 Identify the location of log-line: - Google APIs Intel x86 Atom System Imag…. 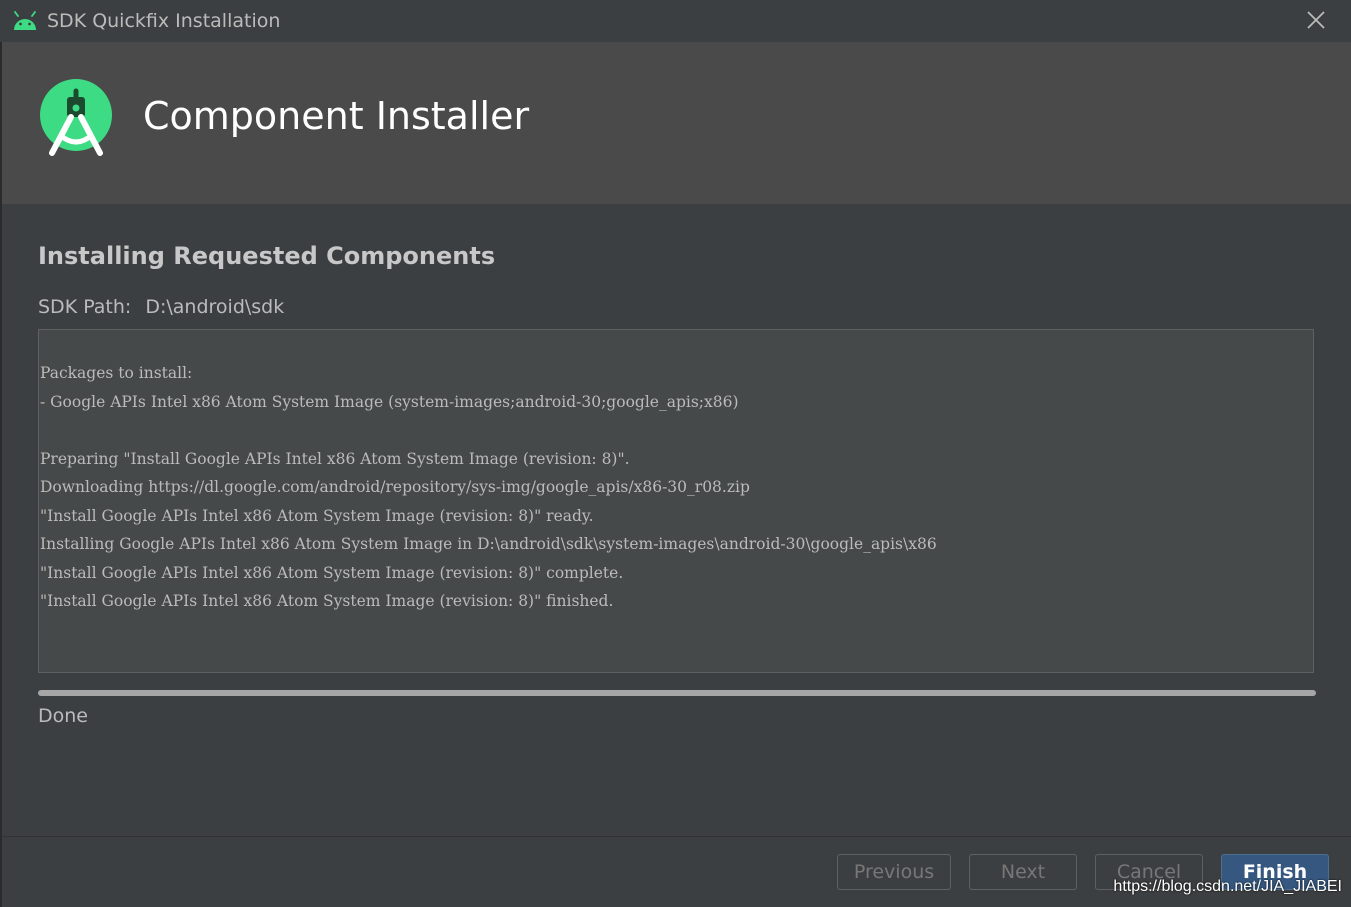
(389, 401).